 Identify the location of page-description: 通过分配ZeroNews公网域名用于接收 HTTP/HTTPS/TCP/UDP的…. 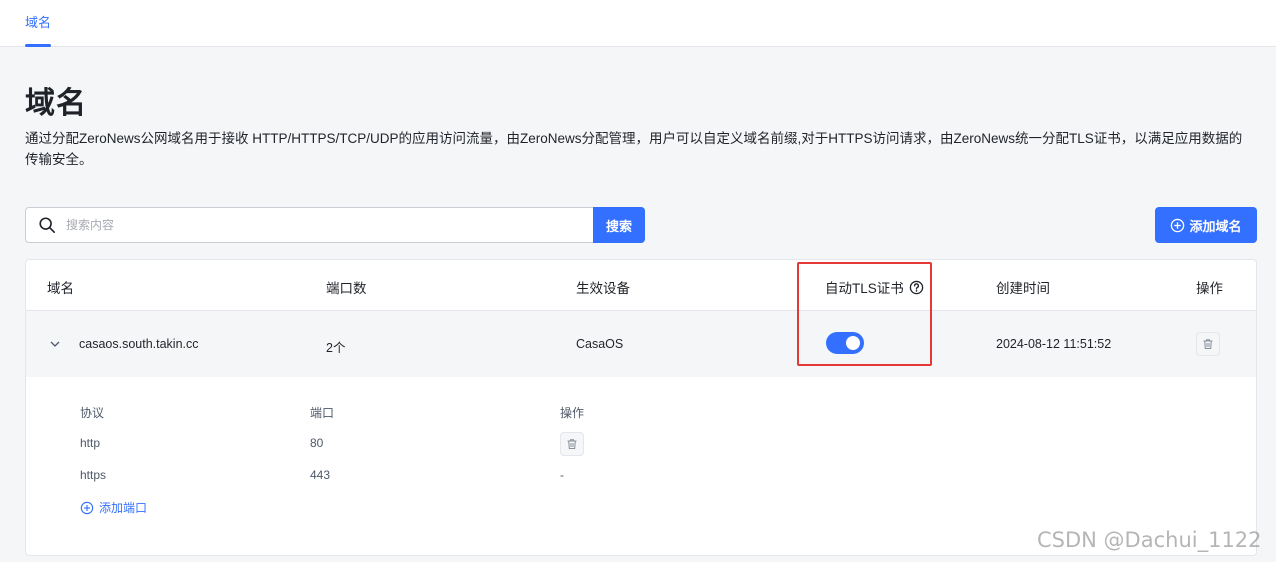
(634, 149).